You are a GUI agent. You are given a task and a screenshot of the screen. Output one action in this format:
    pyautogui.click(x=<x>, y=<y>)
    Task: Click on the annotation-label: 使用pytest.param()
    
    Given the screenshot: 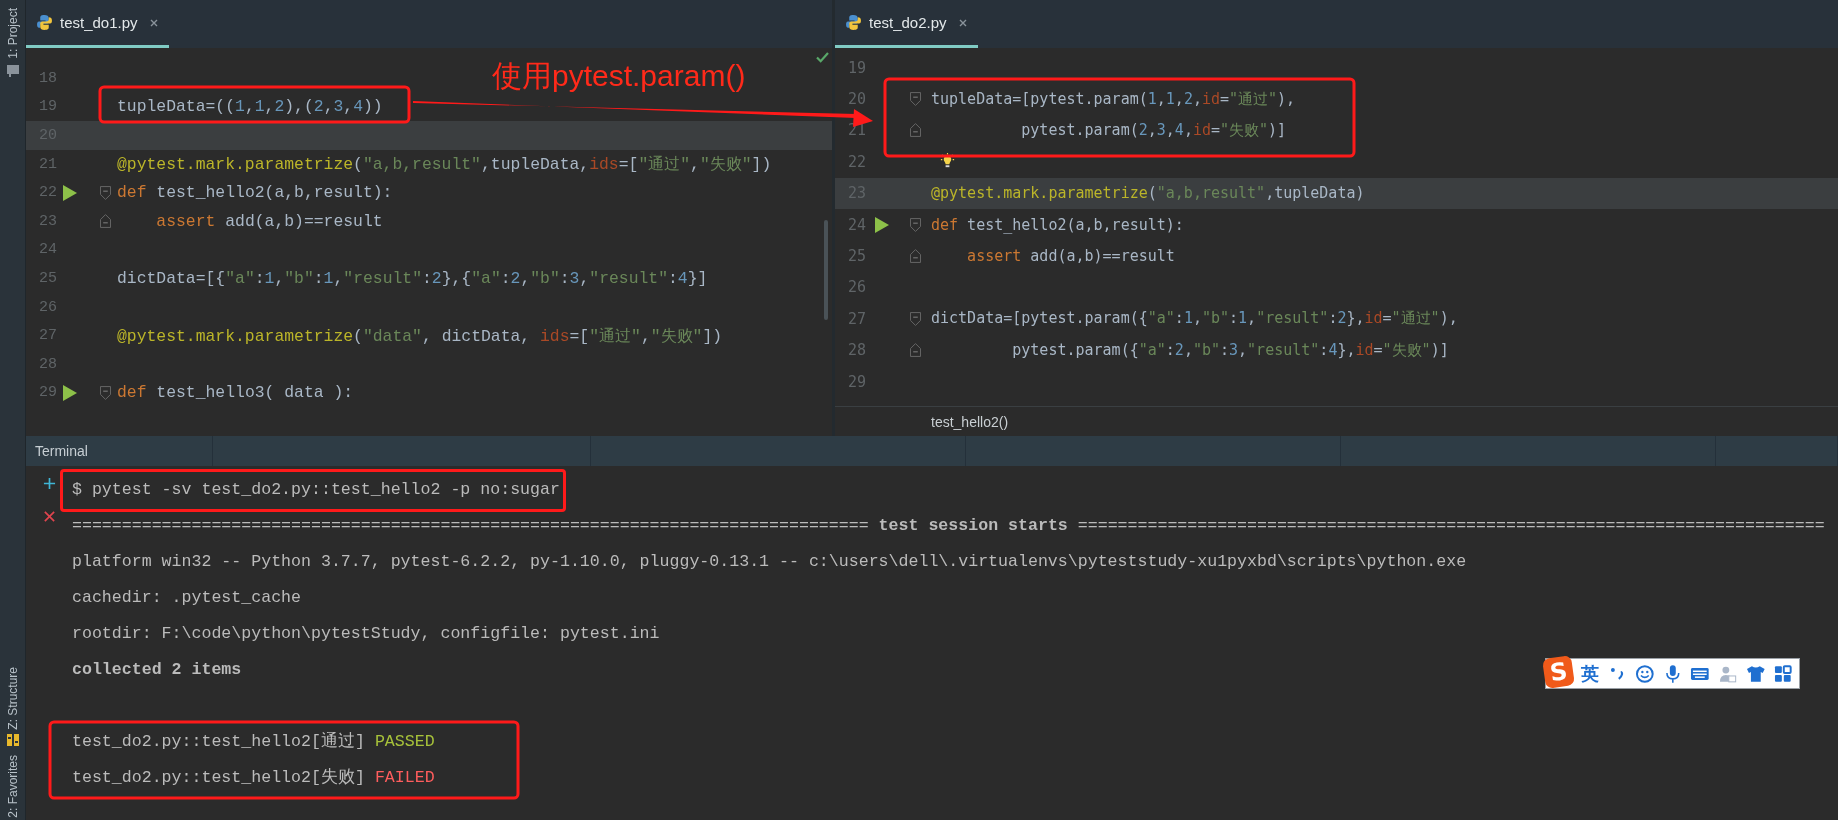 What is the action you would take?
    pyautogui.click(x=619, y=76)
    